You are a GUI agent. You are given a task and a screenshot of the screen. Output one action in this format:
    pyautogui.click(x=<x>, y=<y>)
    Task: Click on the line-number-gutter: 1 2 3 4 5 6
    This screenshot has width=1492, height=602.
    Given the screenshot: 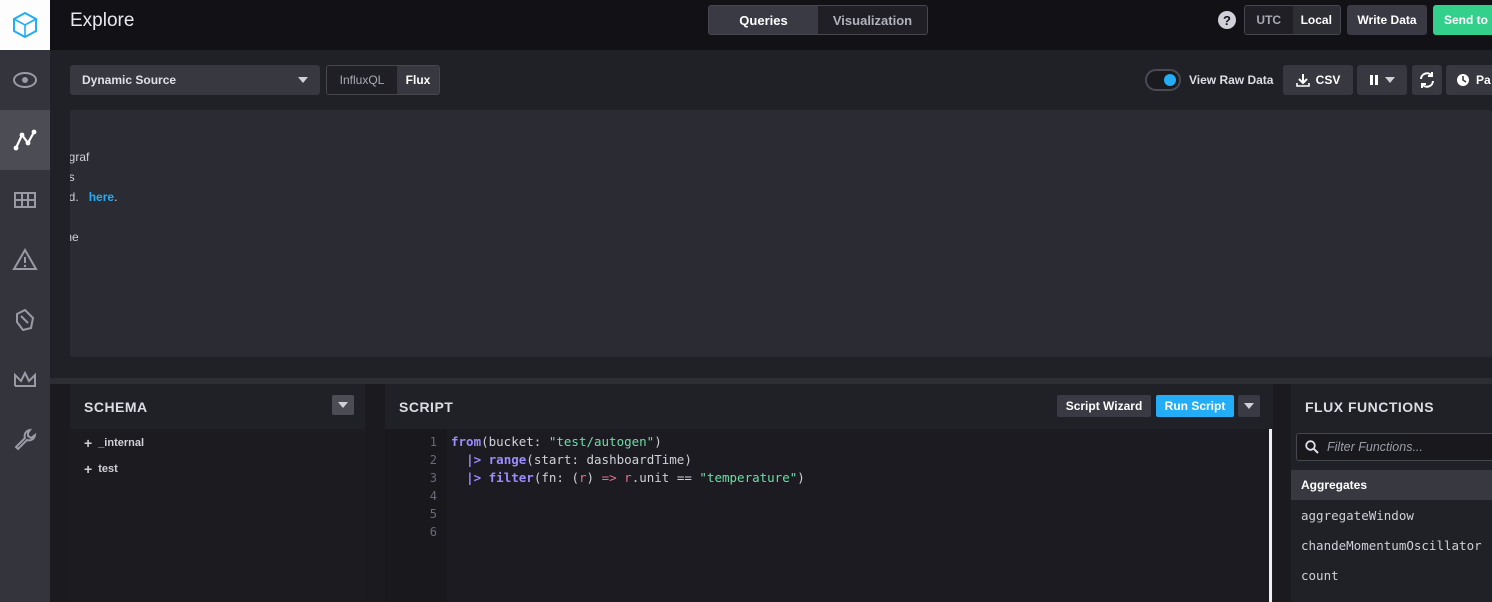 What is the action you would take?
    pyautogui.click(x=416, y=515)
    